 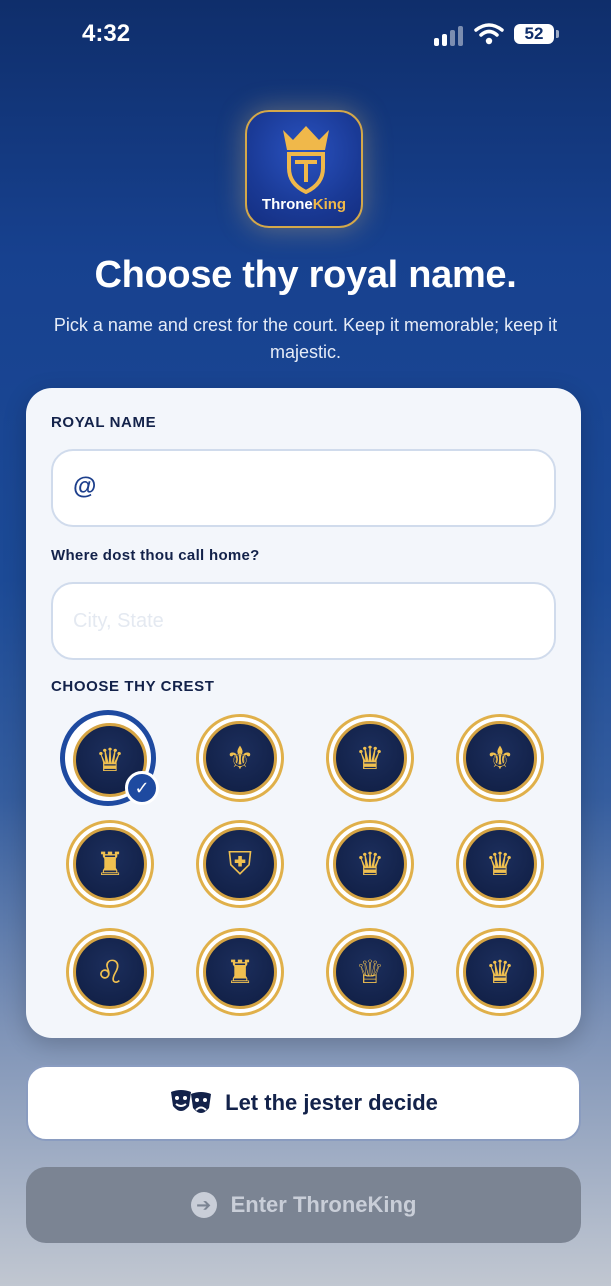 I want to click on royal-name-label: ROYAL NAME, so click(x=104, y=422).